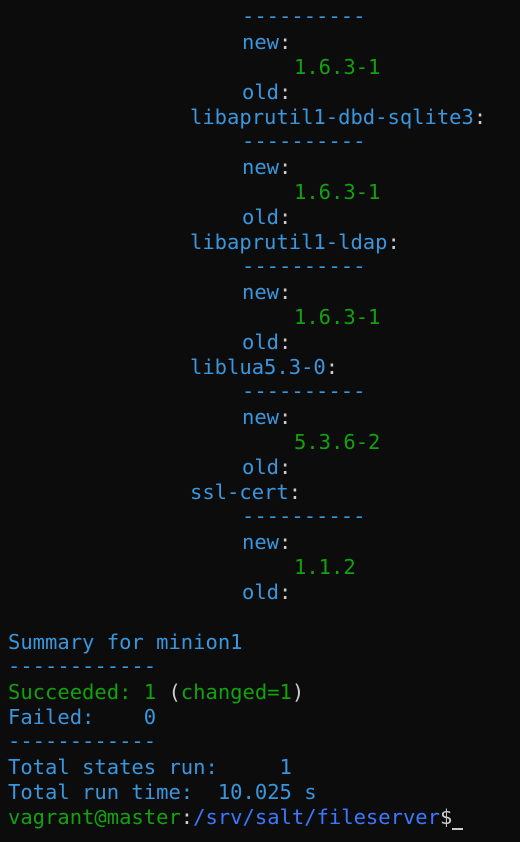  Describe the element at coordinates (150, 692) in the screenshot. I see `succeeded-value: 1` at that location.